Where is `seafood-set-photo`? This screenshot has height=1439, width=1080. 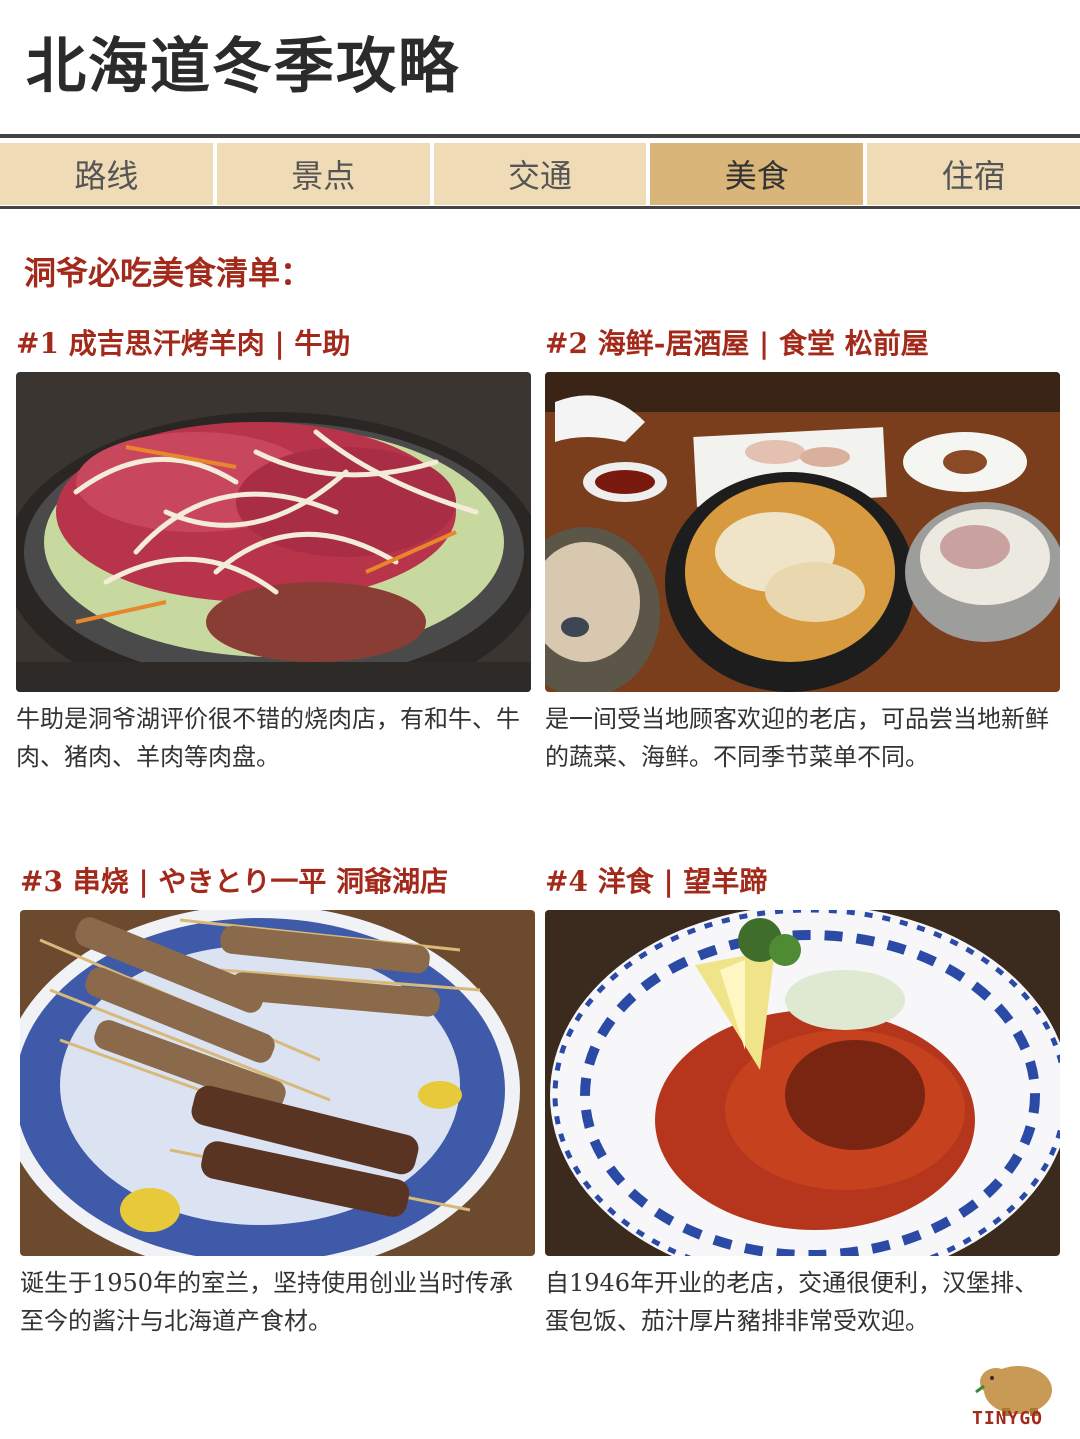 seafood-set-photo is located at coordinates (802, 532).